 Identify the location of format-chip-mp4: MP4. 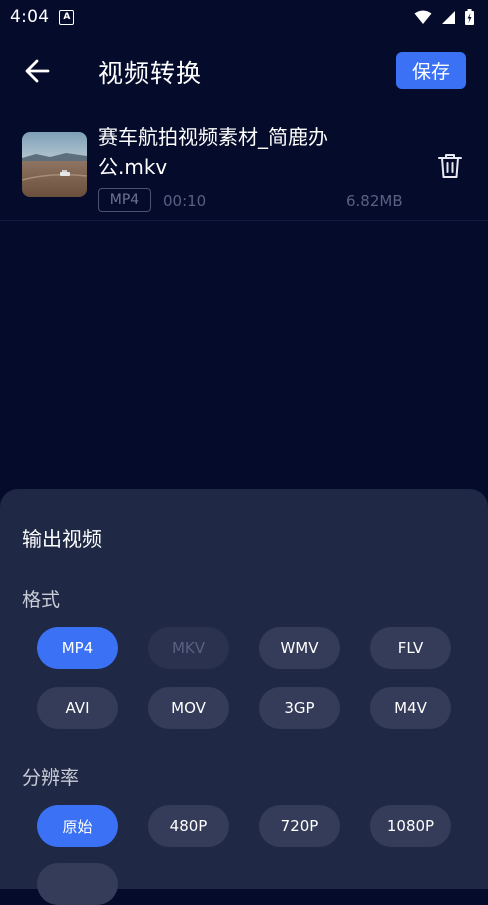
(77, 648).